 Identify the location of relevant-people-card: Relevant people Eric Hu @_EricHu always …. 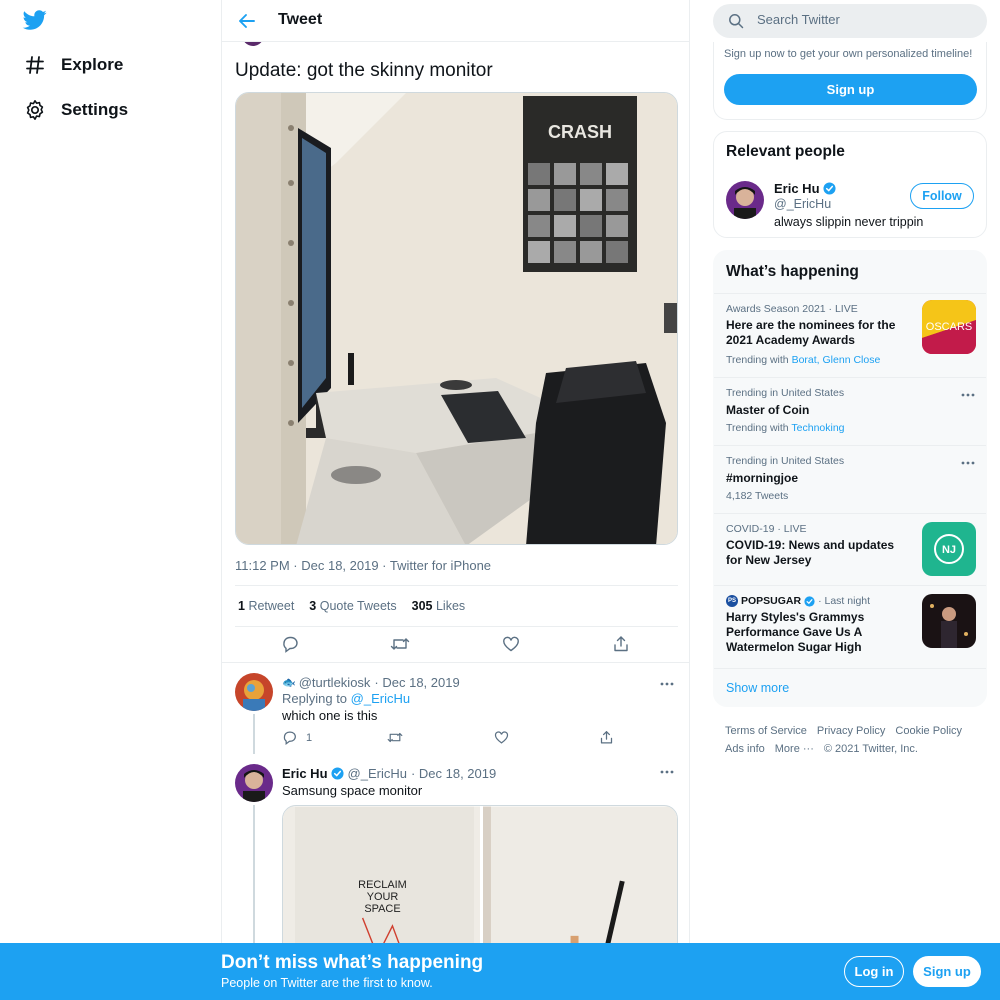
(850, 184).